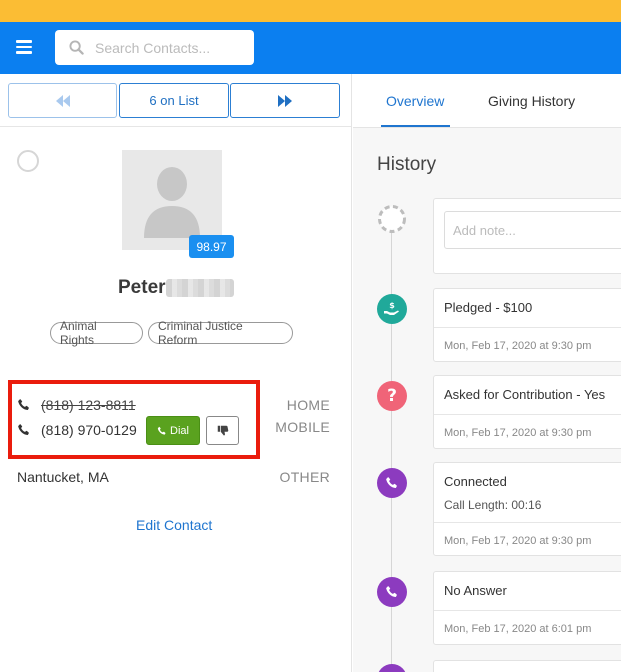  I want to click on pending-note-icon, so click(392, 219).